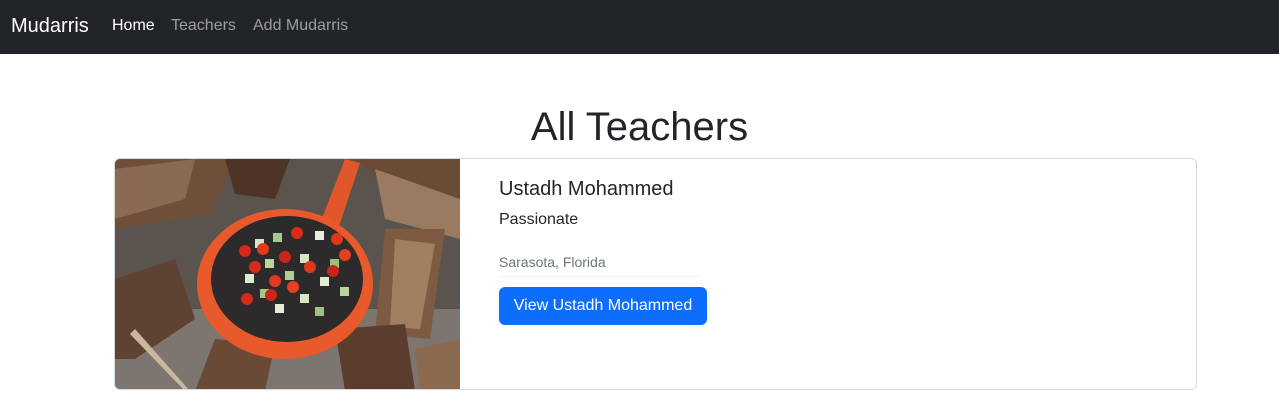  What do you see at coordinates (639, 127) in the screenshot?
I see `page-title: All Teachers` at bounding box center [639, 127].